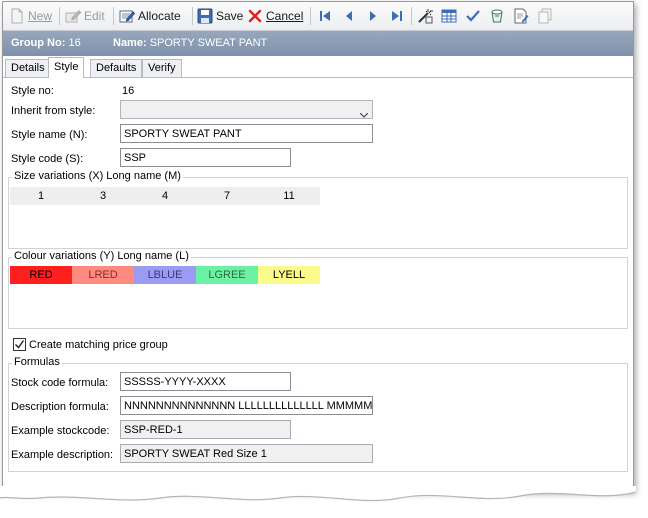 Image resolution: width=648 pixels, height=518 pixels. What do you see at coordinates (60, 383) in the screenshot?
I see `stock-code-formula-label: Stock code formula:` at bounding box center [60, 383].